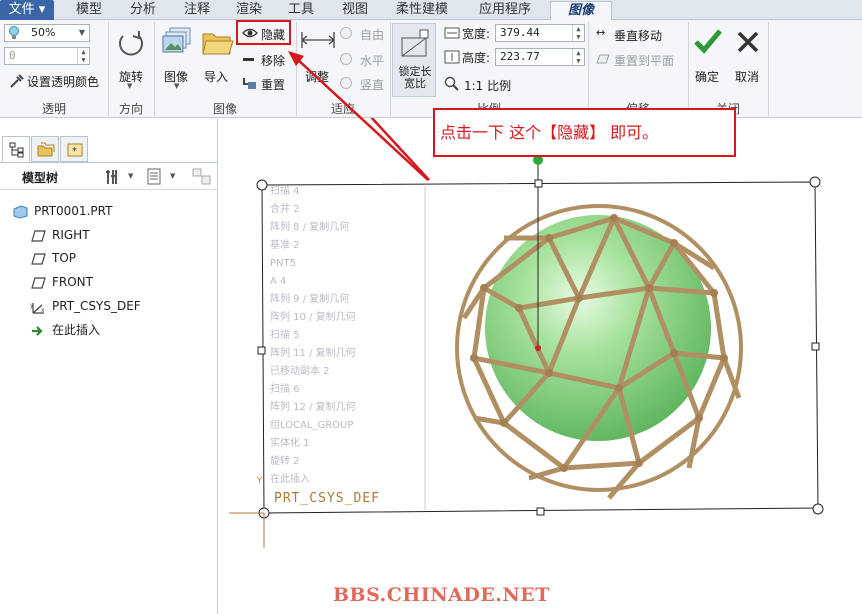 Image resolution: width=862 pixels, height=614 pixels. Describe the element at coordinates (47, 33) in the screenshot. I see `transparency-combo: 50% ▼` at that location.